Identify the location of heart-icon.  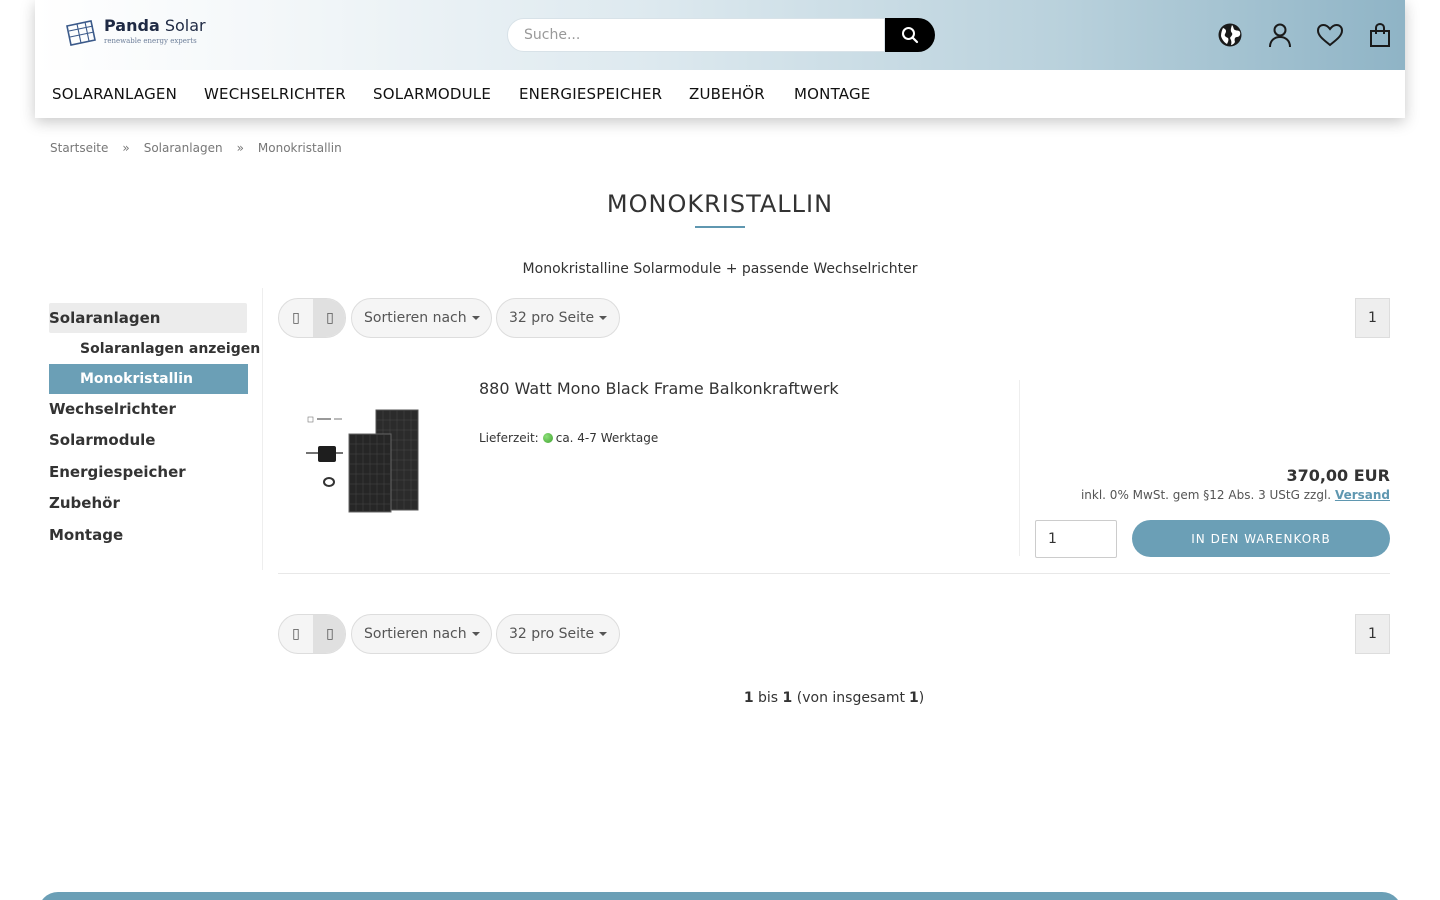
(1330, 35).